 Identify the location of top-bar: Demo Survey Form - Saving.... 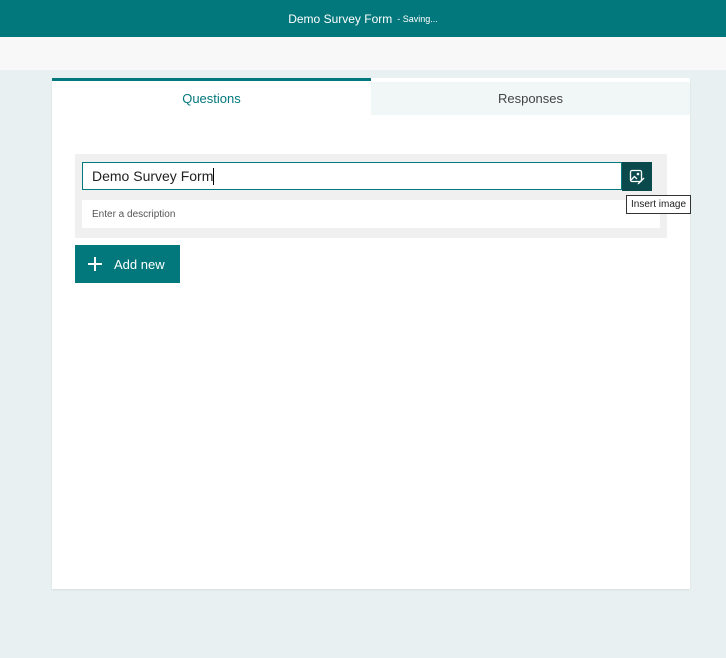
(363, 18).